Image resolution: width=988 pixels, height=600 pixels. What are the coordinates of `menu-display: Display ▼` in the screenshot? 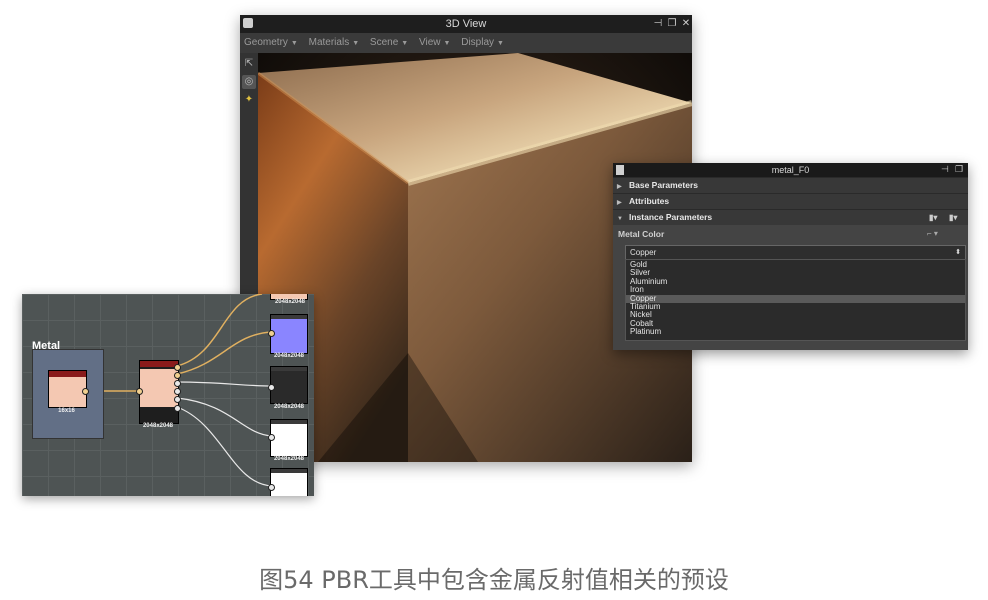 It's located at (482, 43).